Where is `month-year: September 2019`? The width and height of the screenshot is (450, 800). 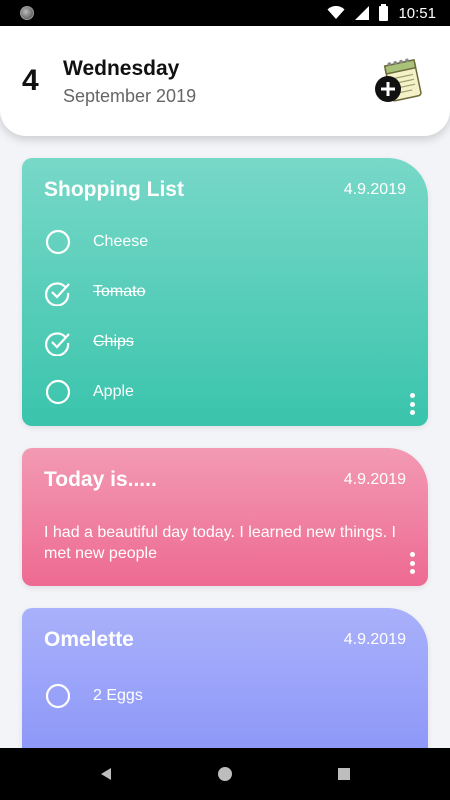 month-year: September 2019 is located at coordinates (130, 96).